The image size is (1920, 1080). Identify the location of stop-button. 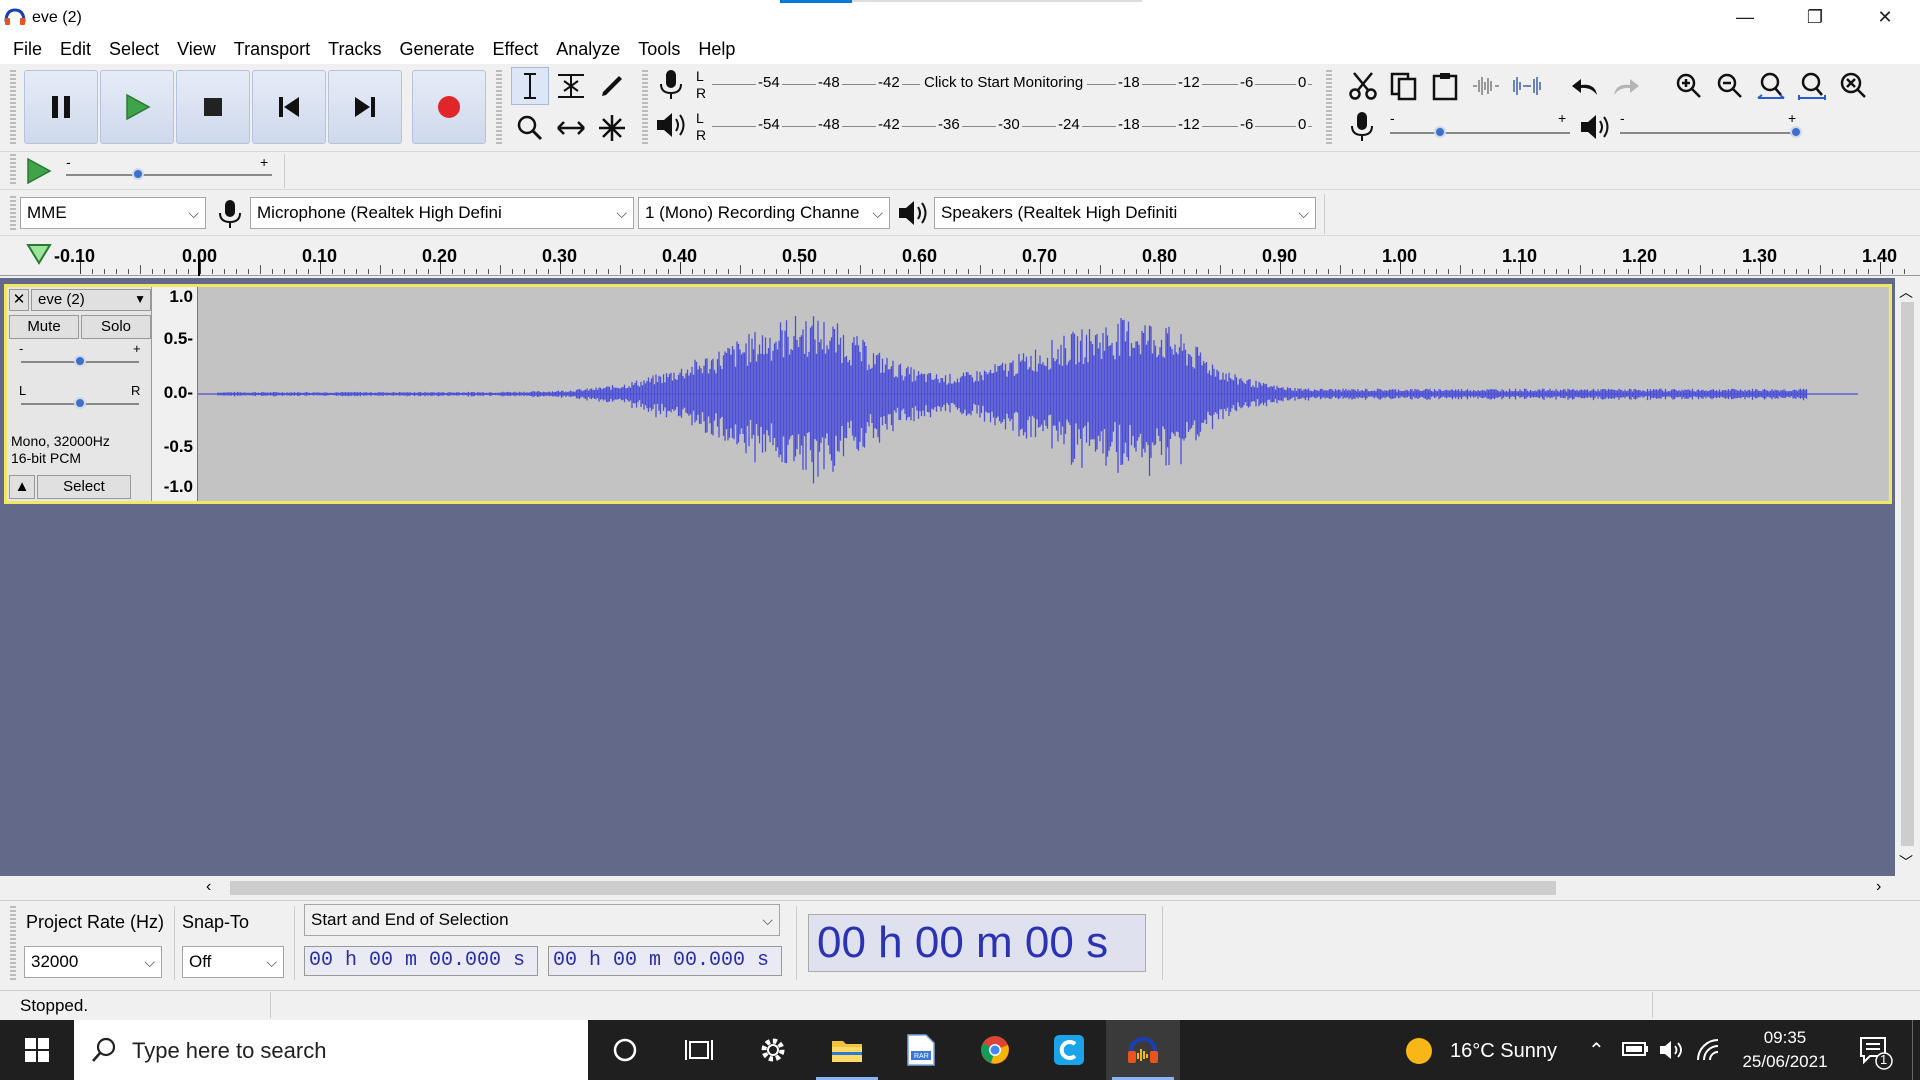
(213, 107).